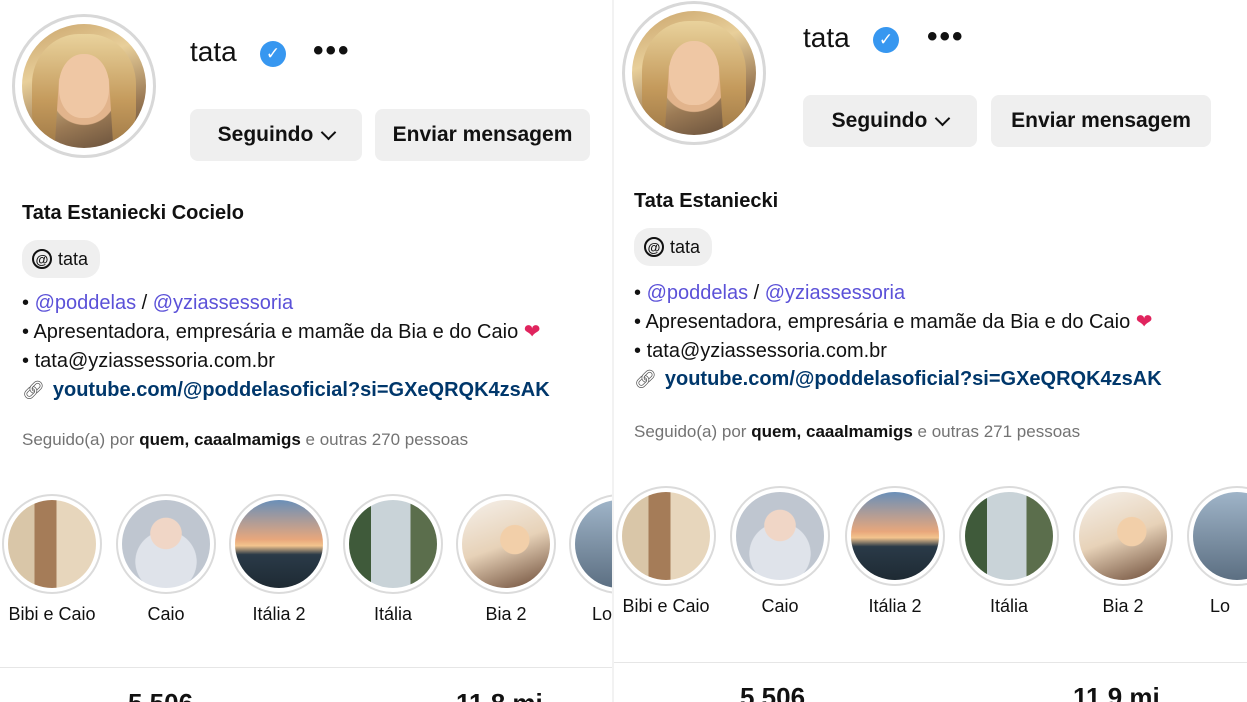 The height and width of the screenshot is (702, 1247). Describe the element at coordinates (499, 695) in the screenshot. I see `stat-followers: 11,8 mi` at that location.